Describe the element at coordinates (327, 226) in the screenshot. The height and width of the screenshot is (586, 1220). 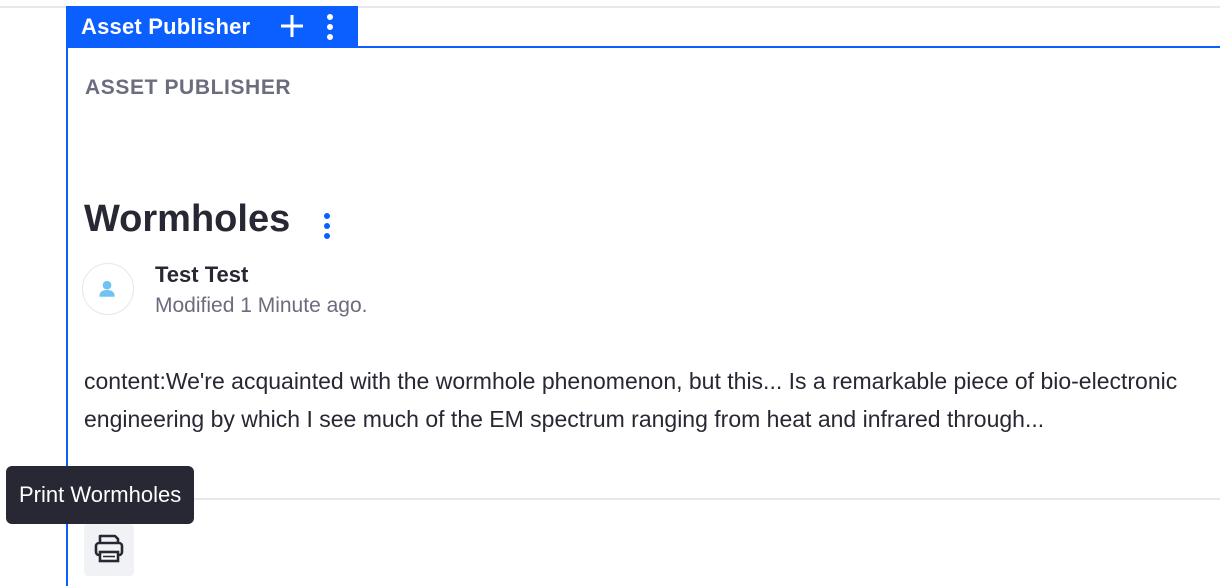
I see `asset-options-icon` at that location.